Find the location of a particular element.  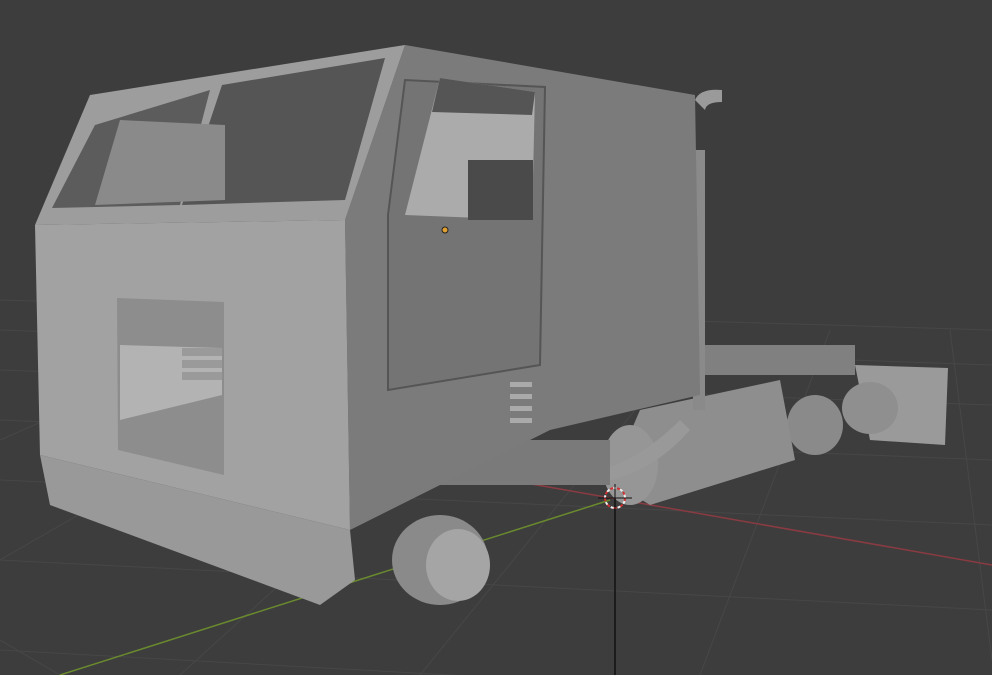

front-wheel-hub is located at coordinates (458, 565).